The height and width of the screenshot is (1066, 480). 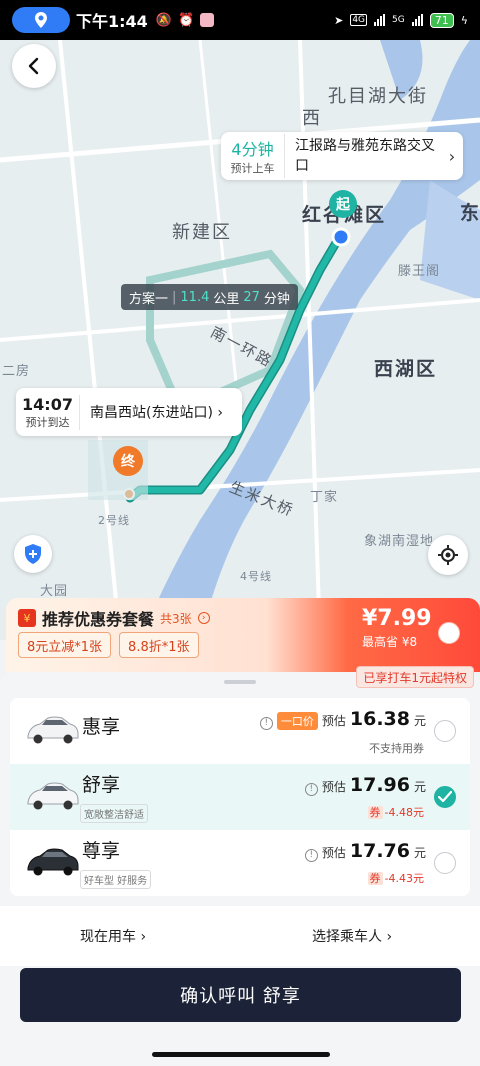 I want to click on route-time-unit: 分钟, so click(x=276, y=299).